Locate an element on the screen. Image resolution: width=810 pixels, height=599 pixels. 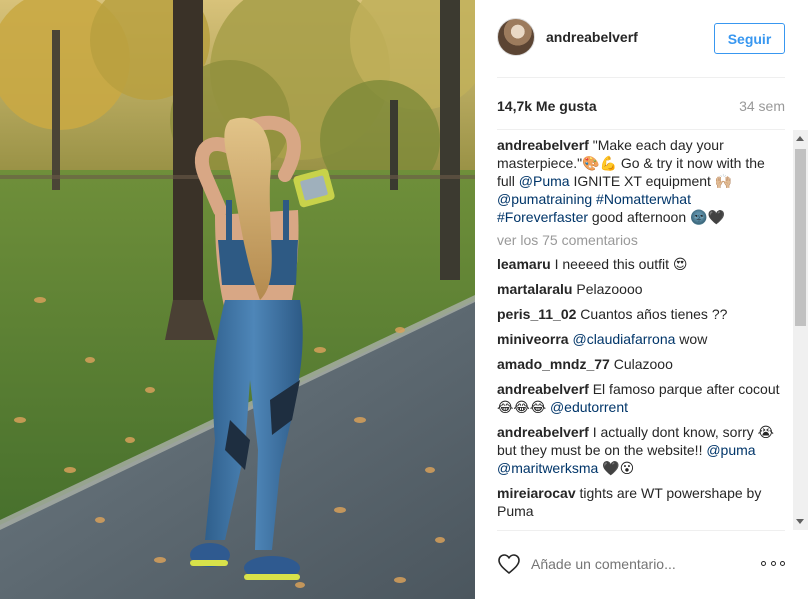
scroll-down-arrow-icon is located at coordinates (800, 521).